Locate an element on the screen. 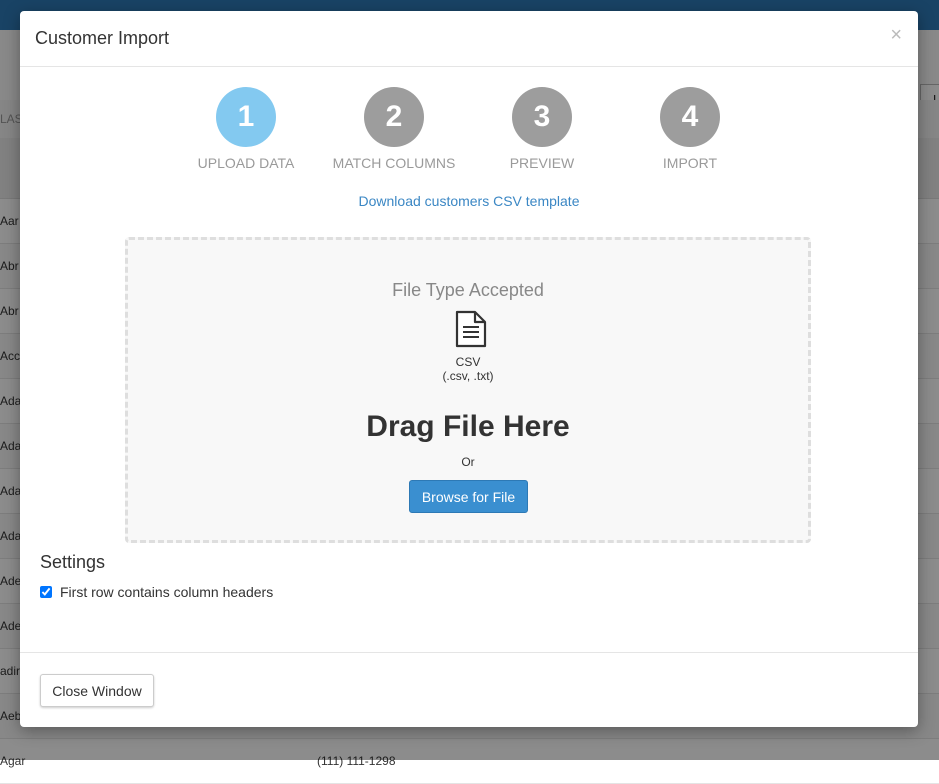  first-row-headers-option: First row contains column headers is located at coordinates (156, 592).